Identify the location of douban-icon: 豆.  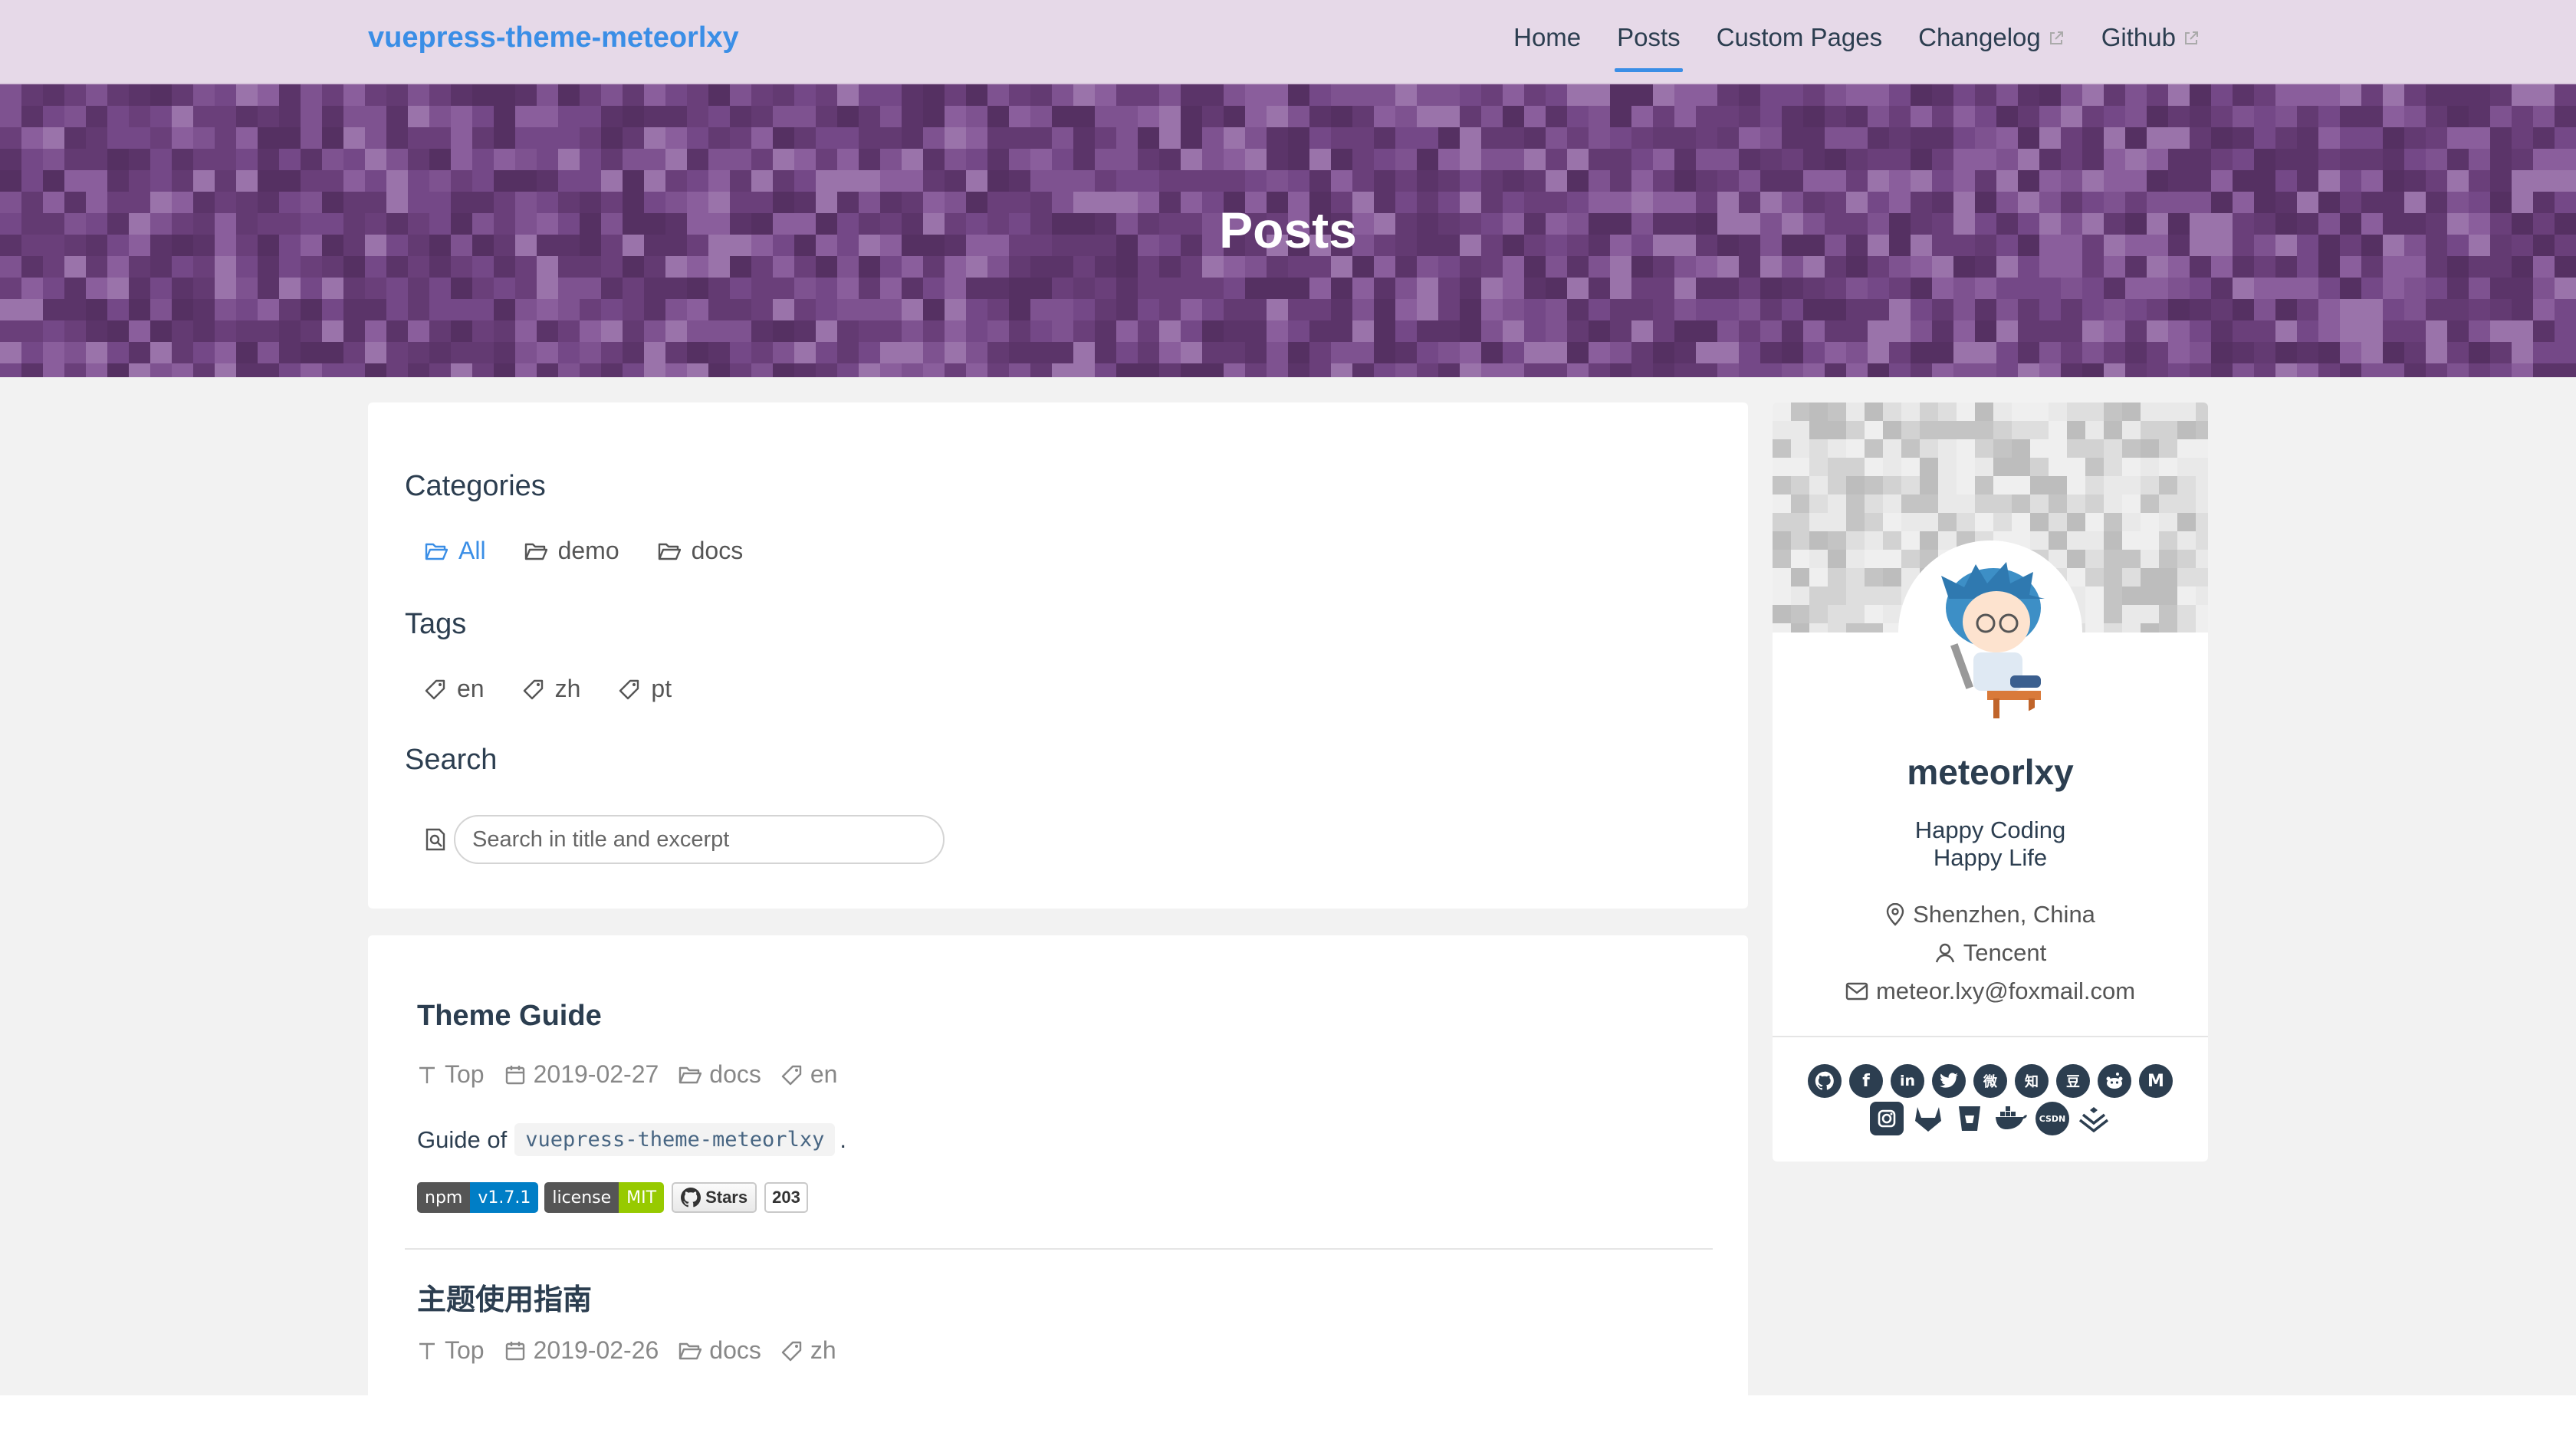
(2073, 1081).